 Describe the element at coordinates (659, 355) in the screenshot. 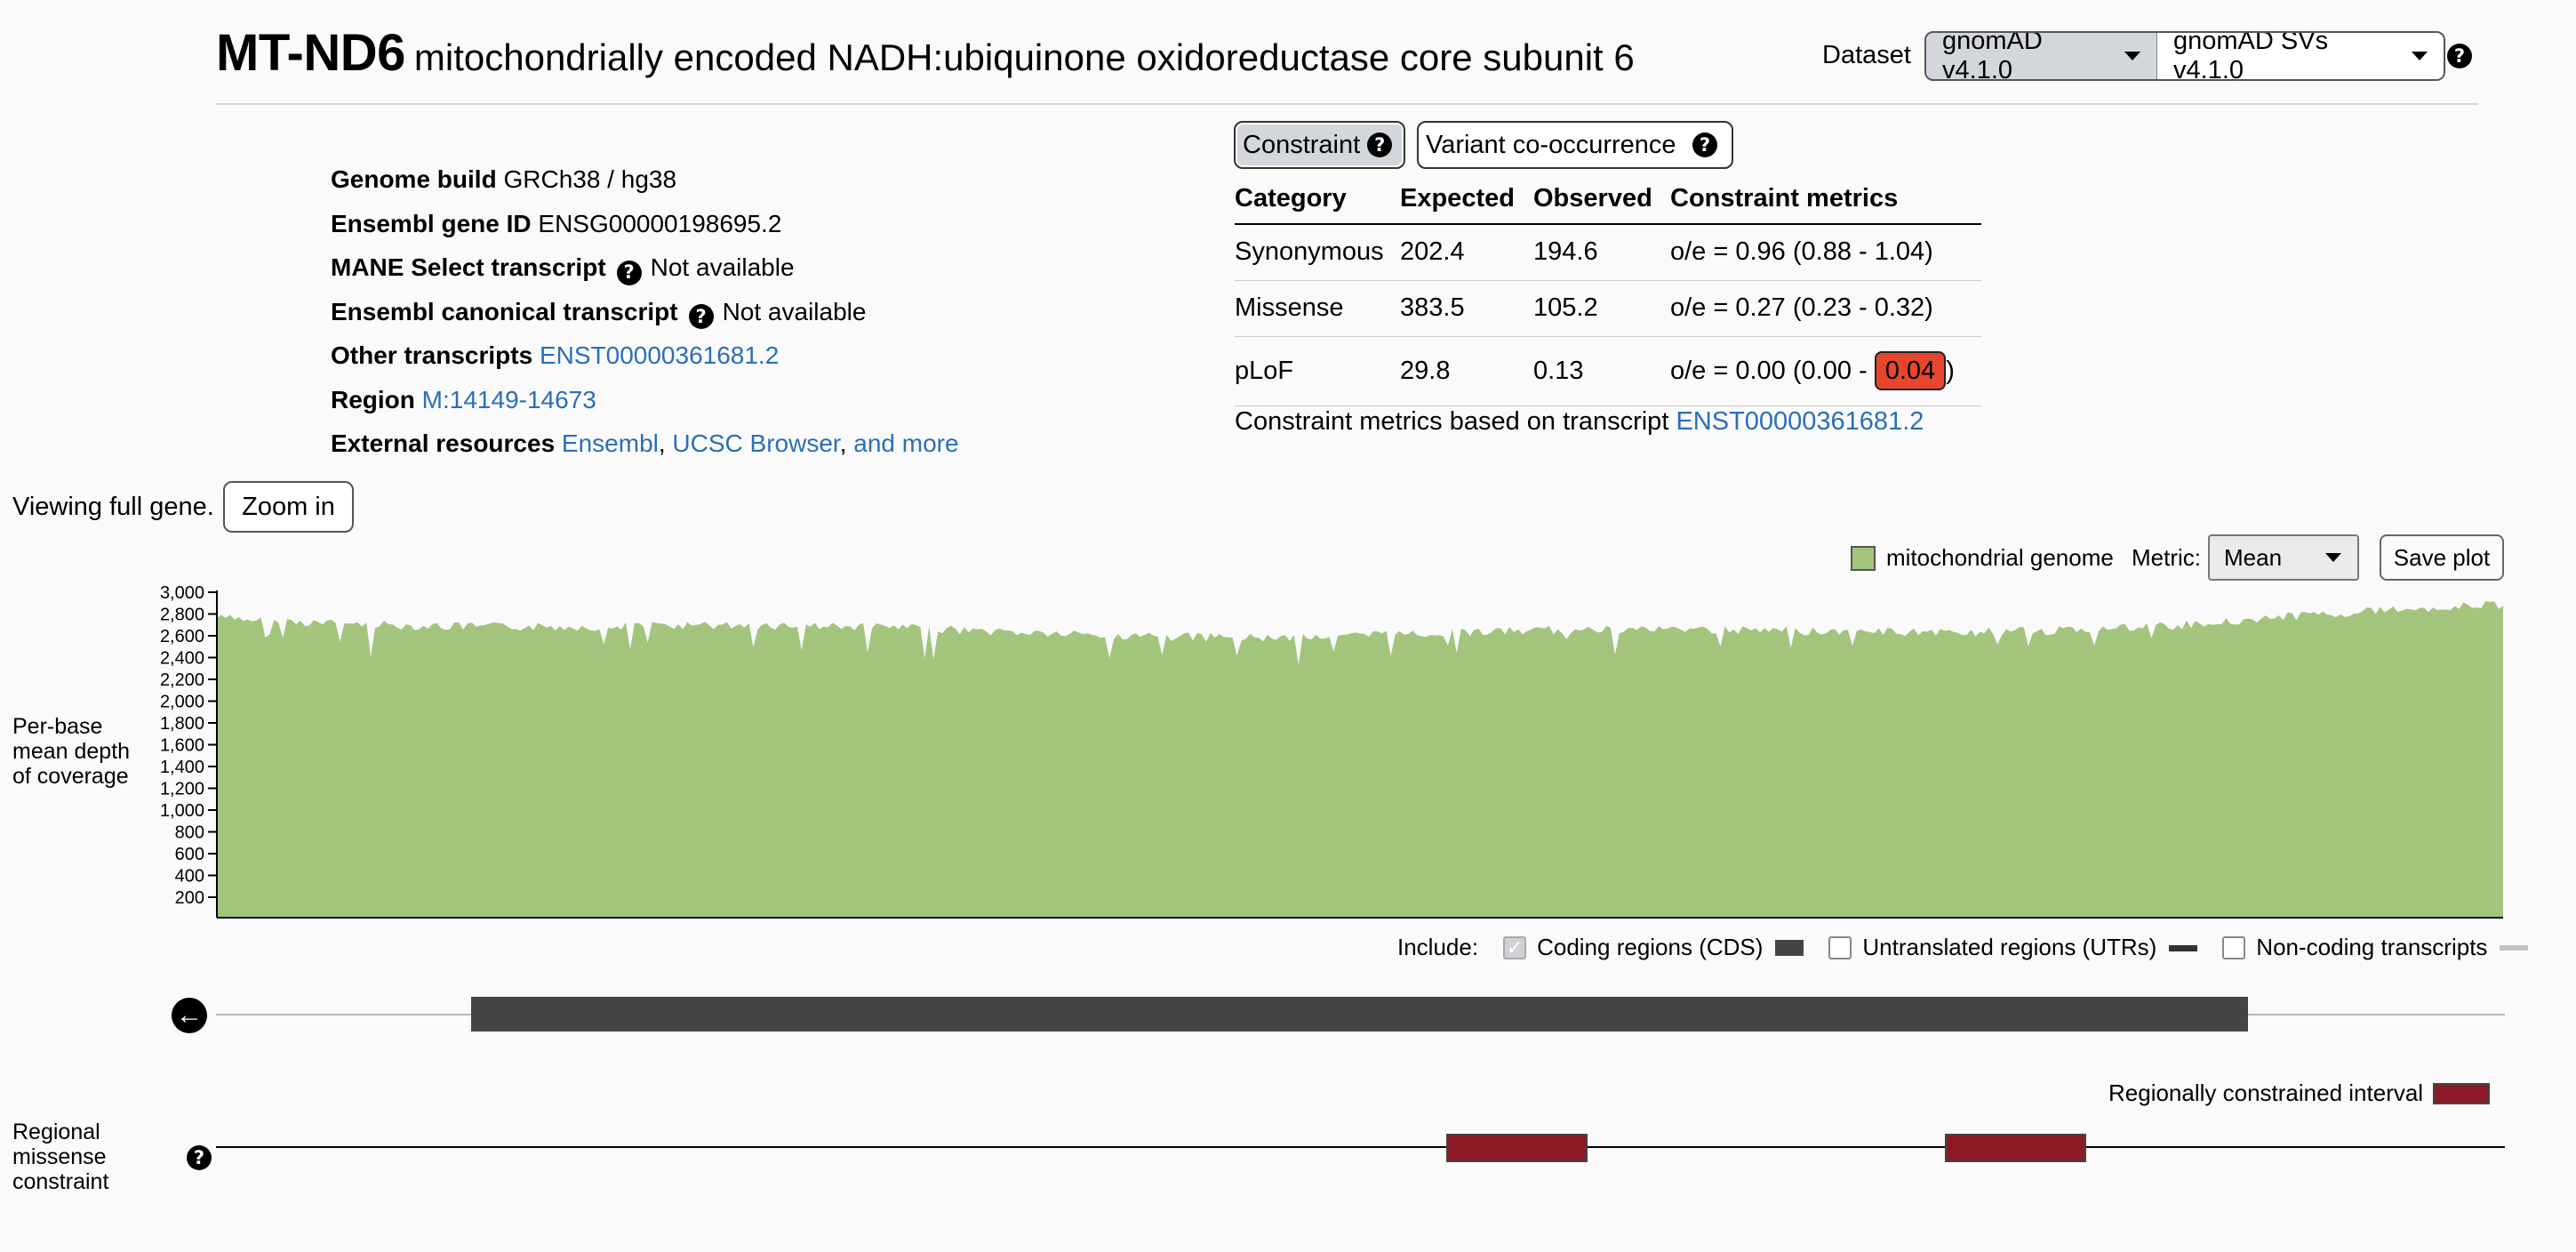

I see `other-transcript-link: ENST00000361681.2` at that location.